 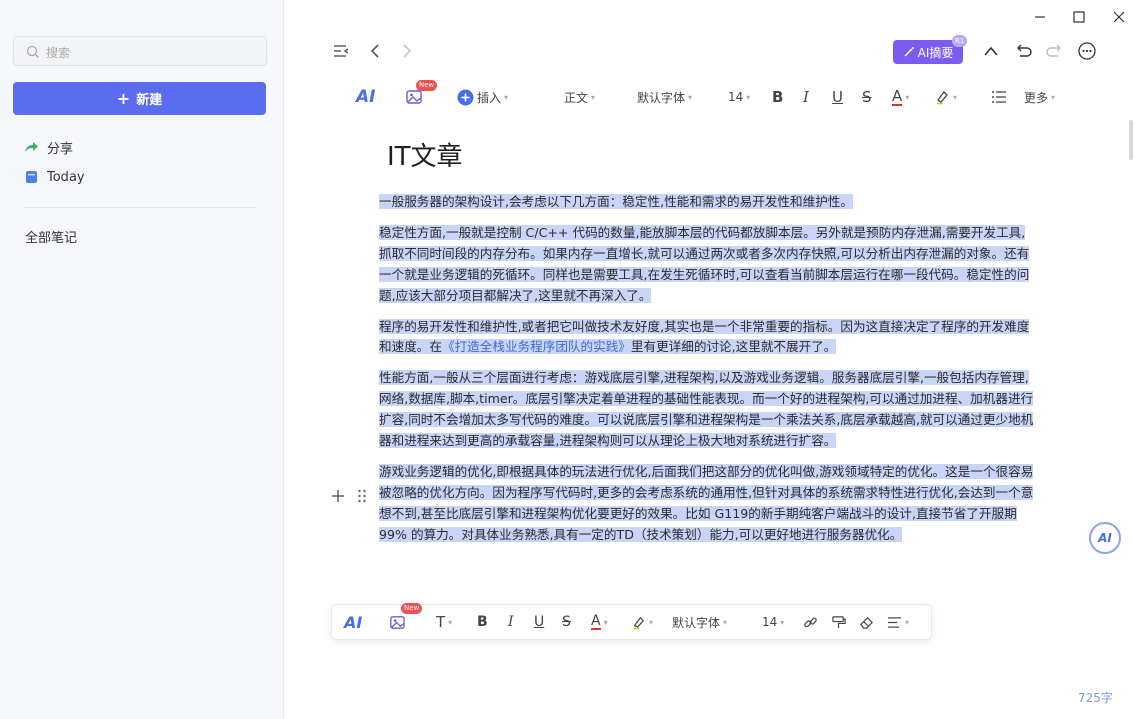 What do you see at coordinates (151, 53) in the screenshot?
I see `search-input` at bounding box center [151, 53].